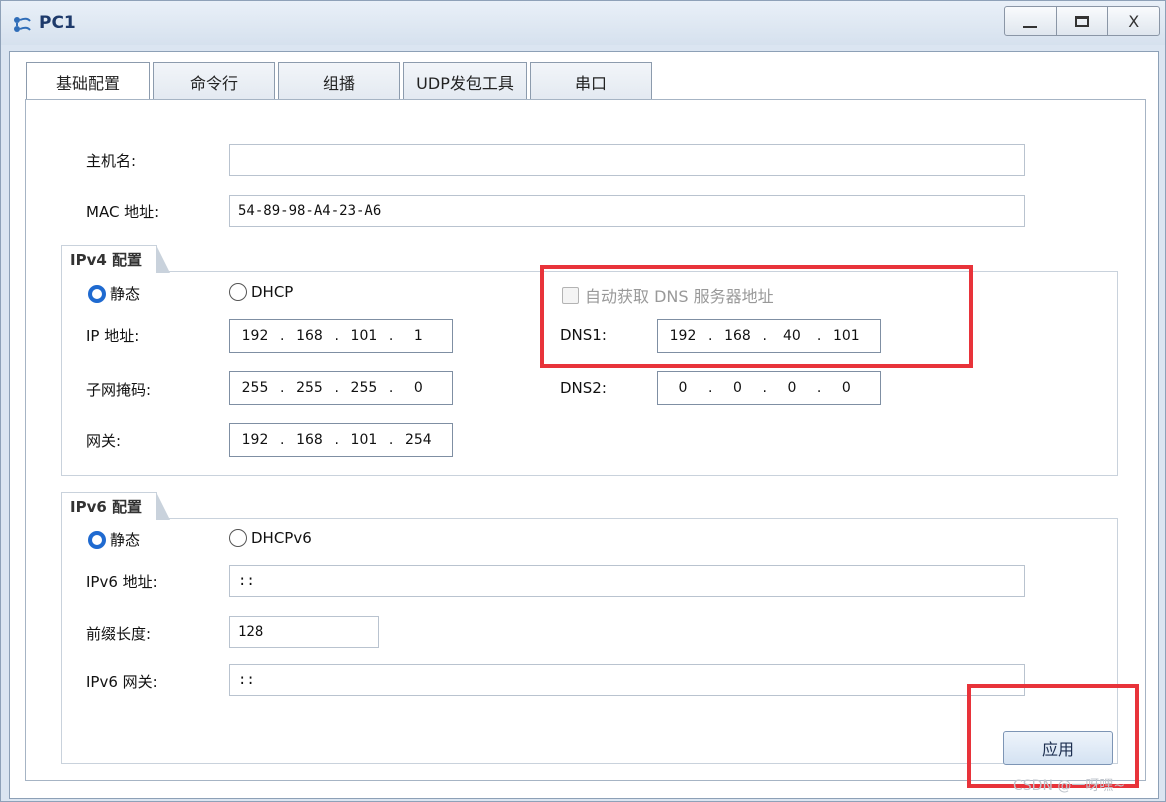  I want to click on tab-command-line: 命令行, so click(214, 81).